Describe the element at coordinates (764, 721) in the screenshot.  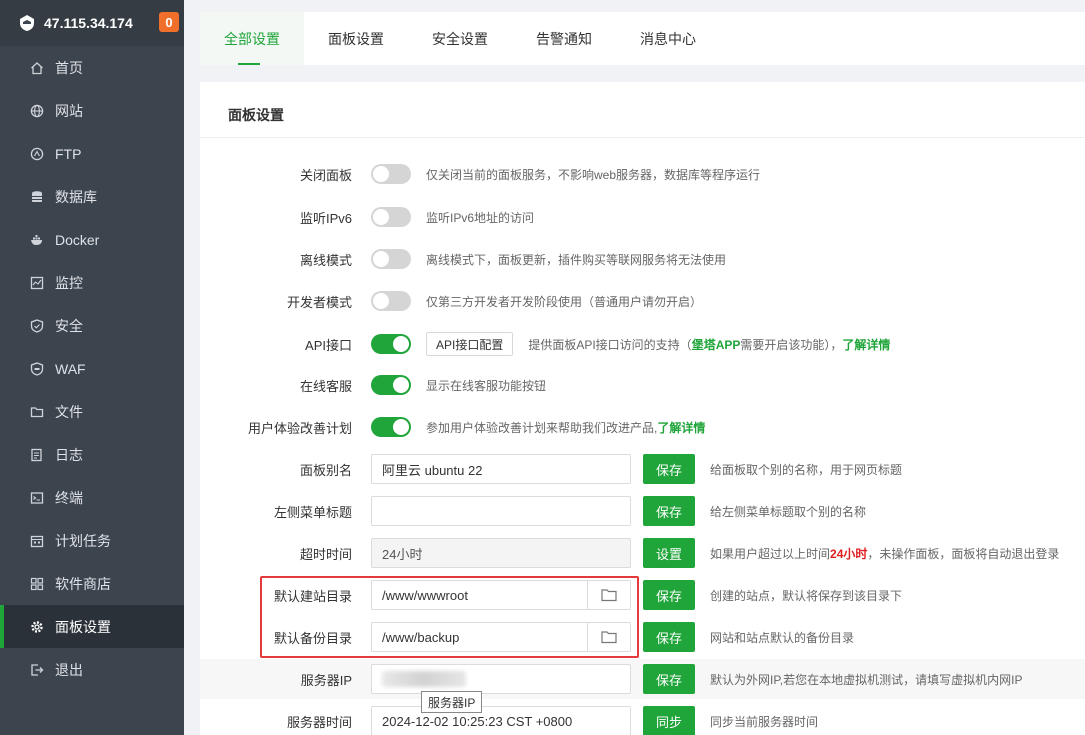
I see `setting-hint: 同步当前服务器时间` at that location.